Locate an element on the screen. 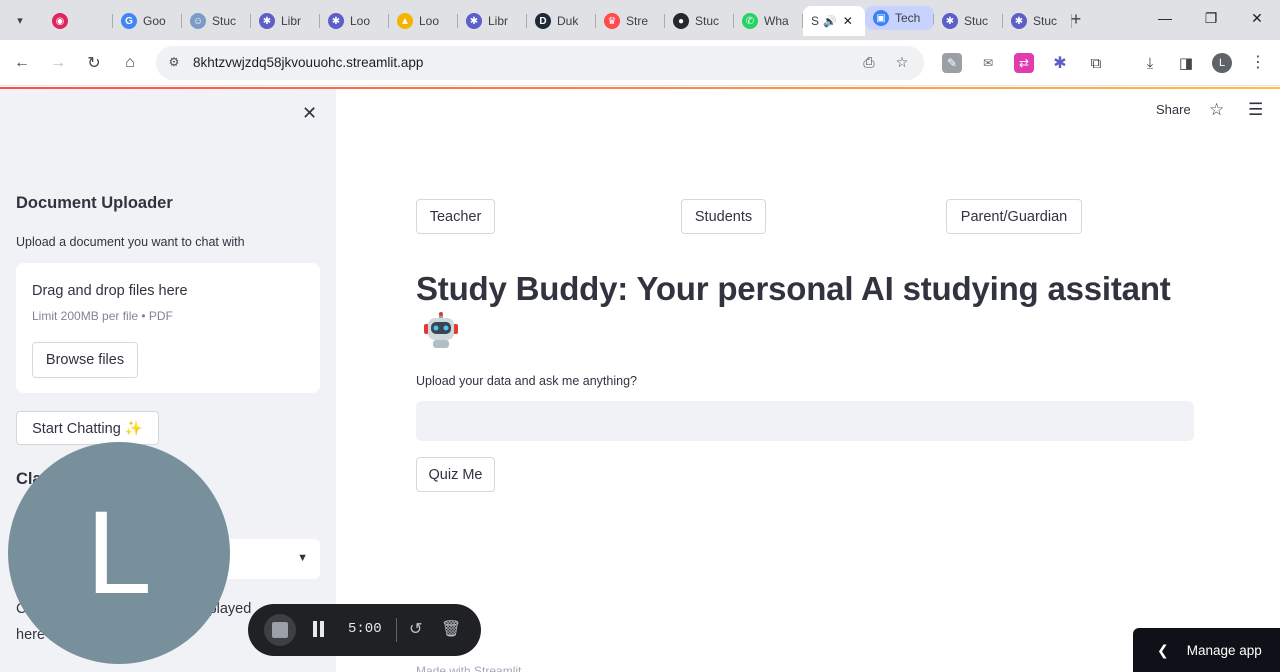  reload-button: ↻ is located at coordinates (94, 63).